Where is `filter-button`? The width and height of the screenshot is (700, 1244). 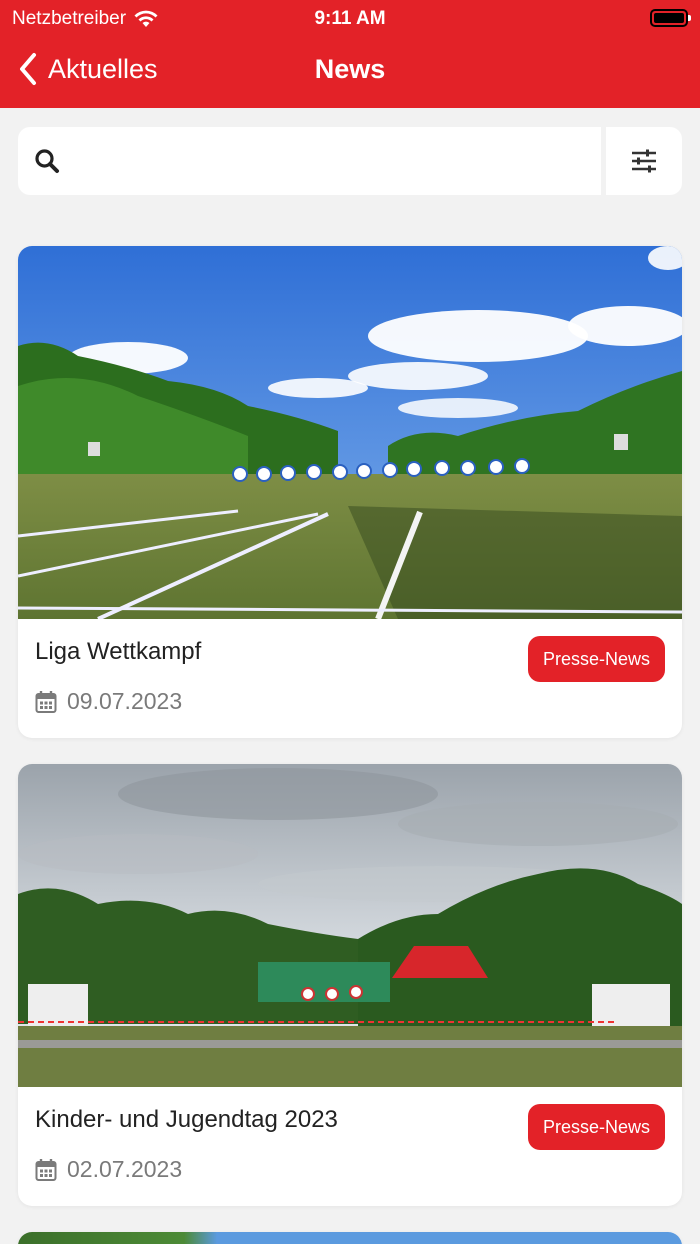 filter-button is located at coordinates (644, 161).